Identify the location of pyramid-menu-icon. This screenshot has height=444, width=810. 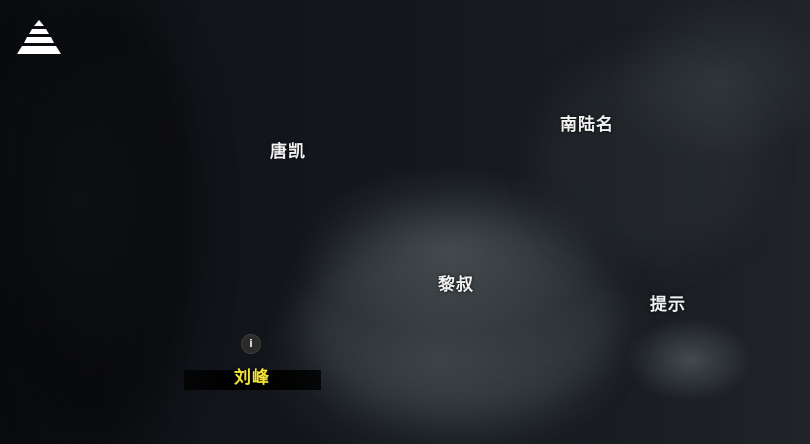
(39, 37).